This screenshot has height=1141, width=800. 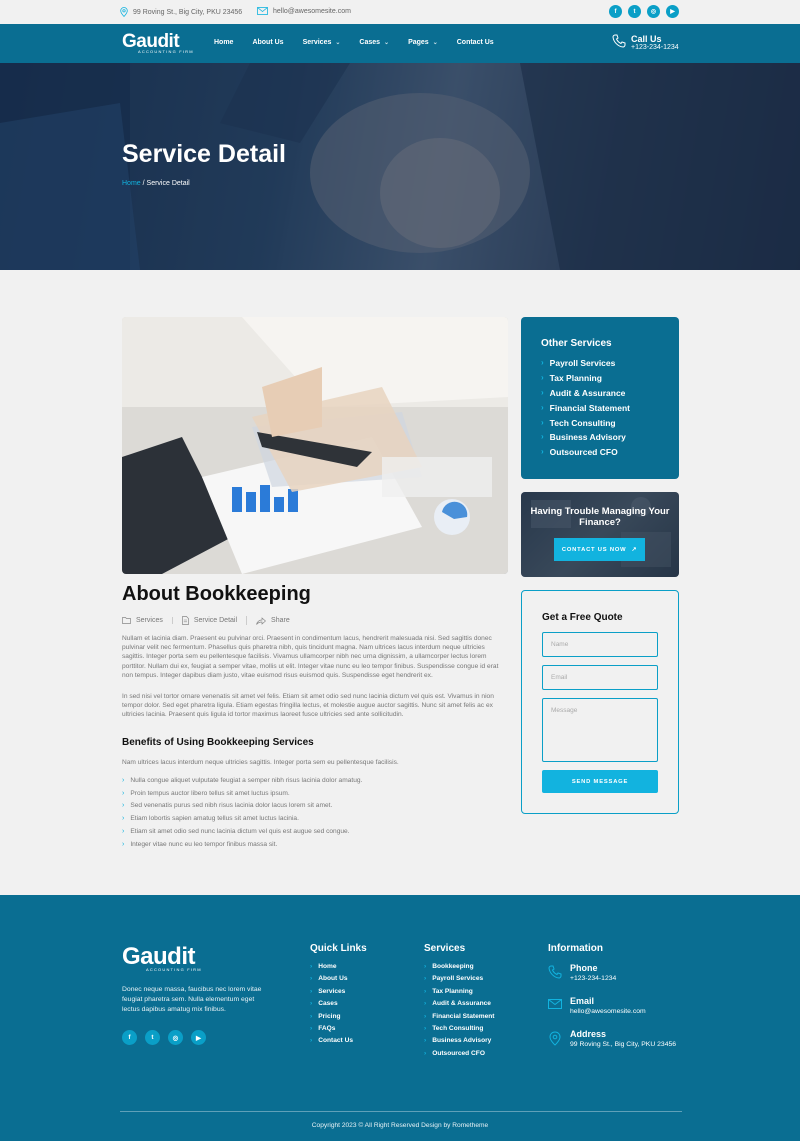 What do you see at coordinates (218, 742) in the screenshot?
I see `benefits-title: Benefits of Using Bookkeeping Services` at bounding box center [218, 742].